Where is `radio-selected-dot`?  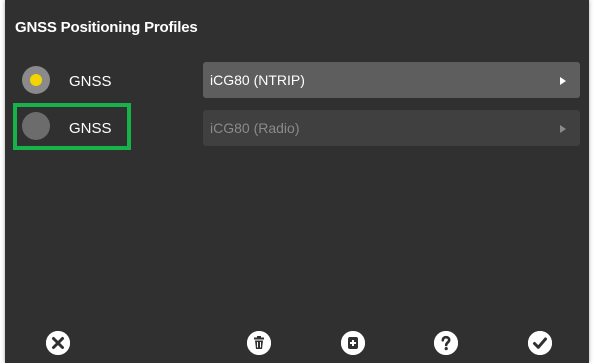 radio-selected-dot is located at coordinates (36, 80).